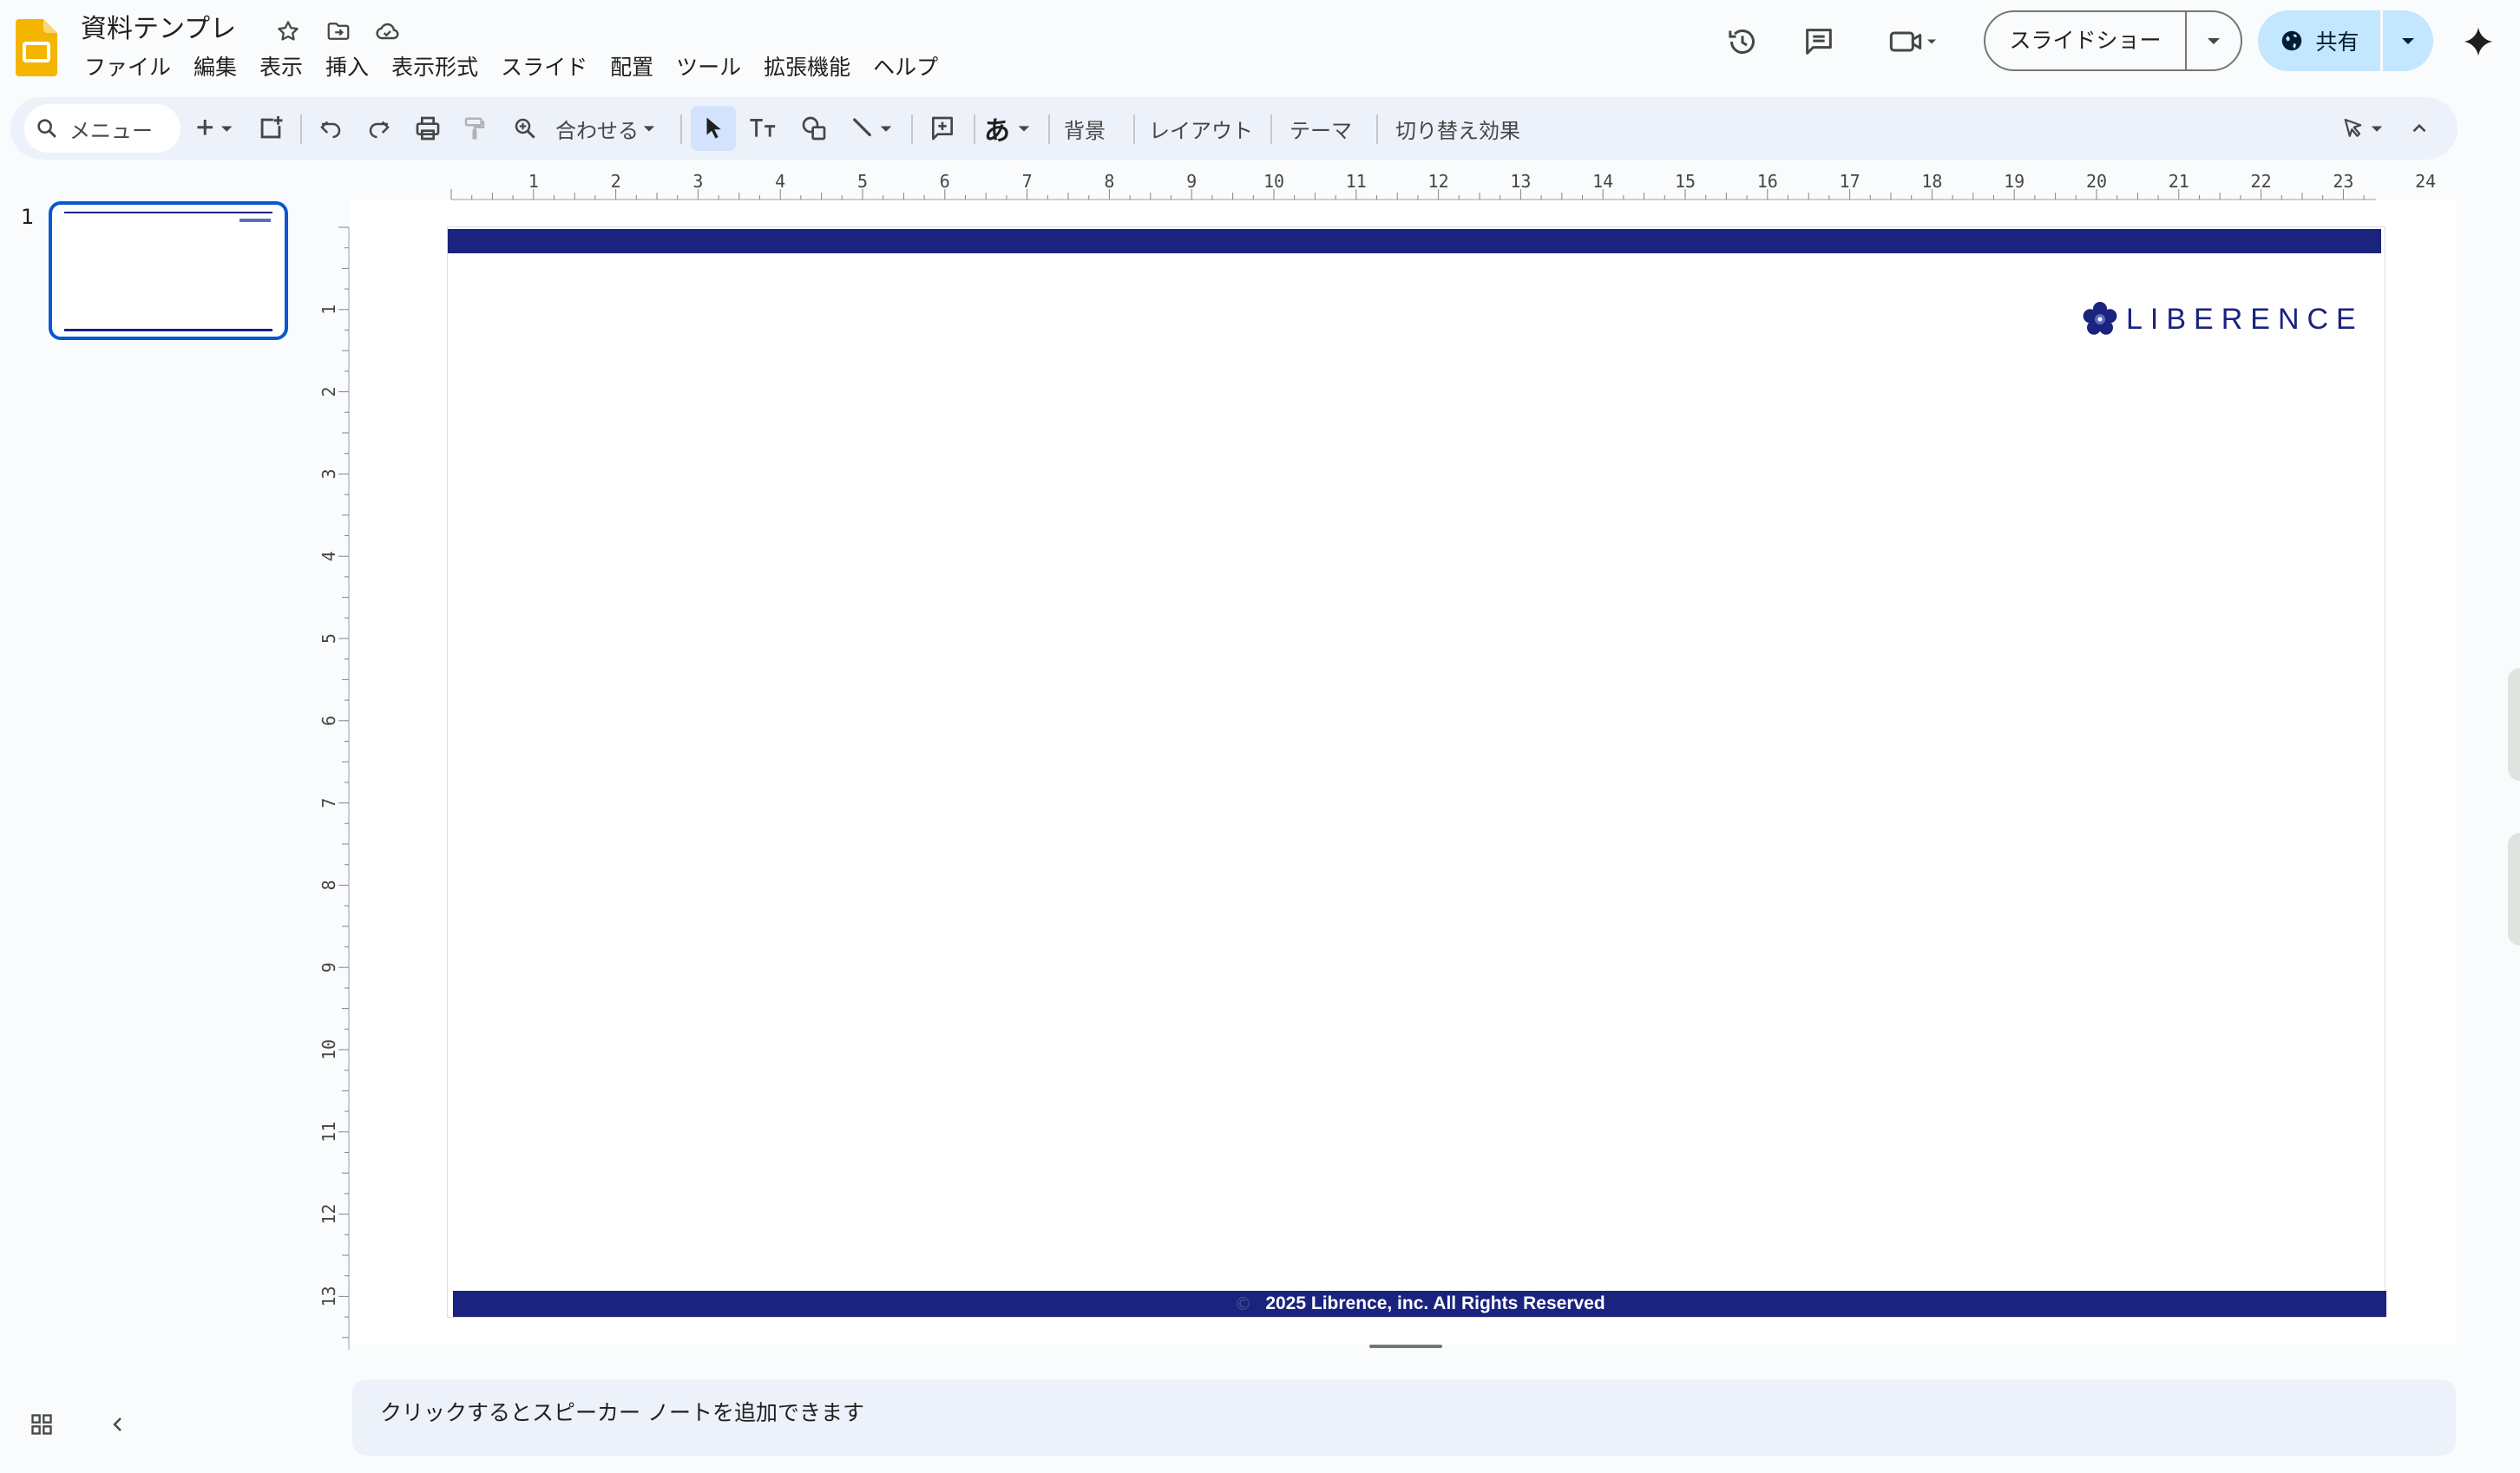  I want to click on speaker-notes-box: クリックするとスピーカー ノートを追加できます, so click(1404, 1417).